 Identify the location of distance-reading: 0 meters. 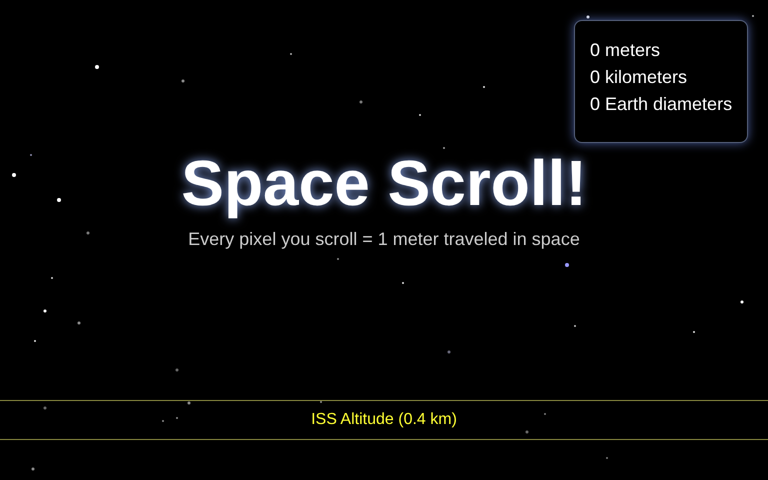
(626, 50).